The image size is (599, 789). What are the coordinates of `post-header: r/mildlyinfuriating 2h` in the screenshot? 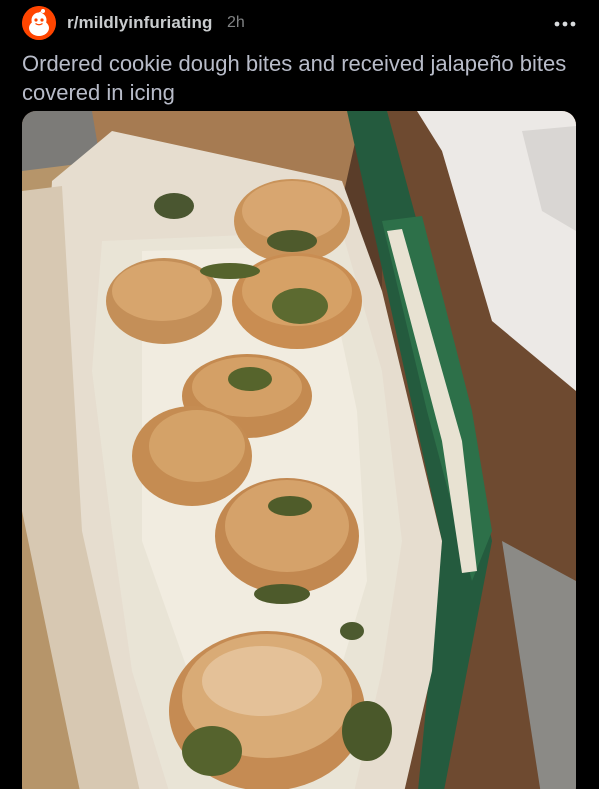 It's located at (299, 23).